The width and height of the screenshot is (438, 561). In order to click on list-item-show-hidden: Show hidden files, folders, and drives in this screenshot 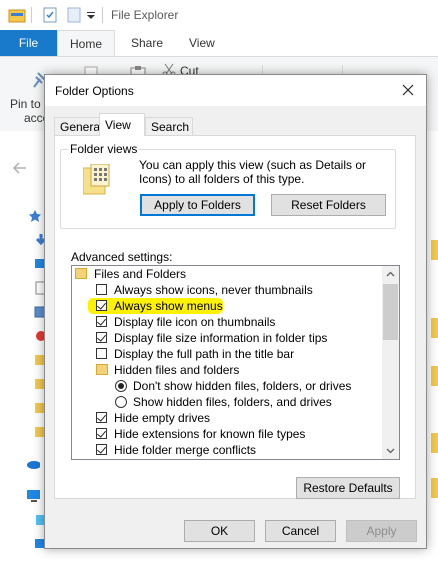, I will do `click(228, 402)`.